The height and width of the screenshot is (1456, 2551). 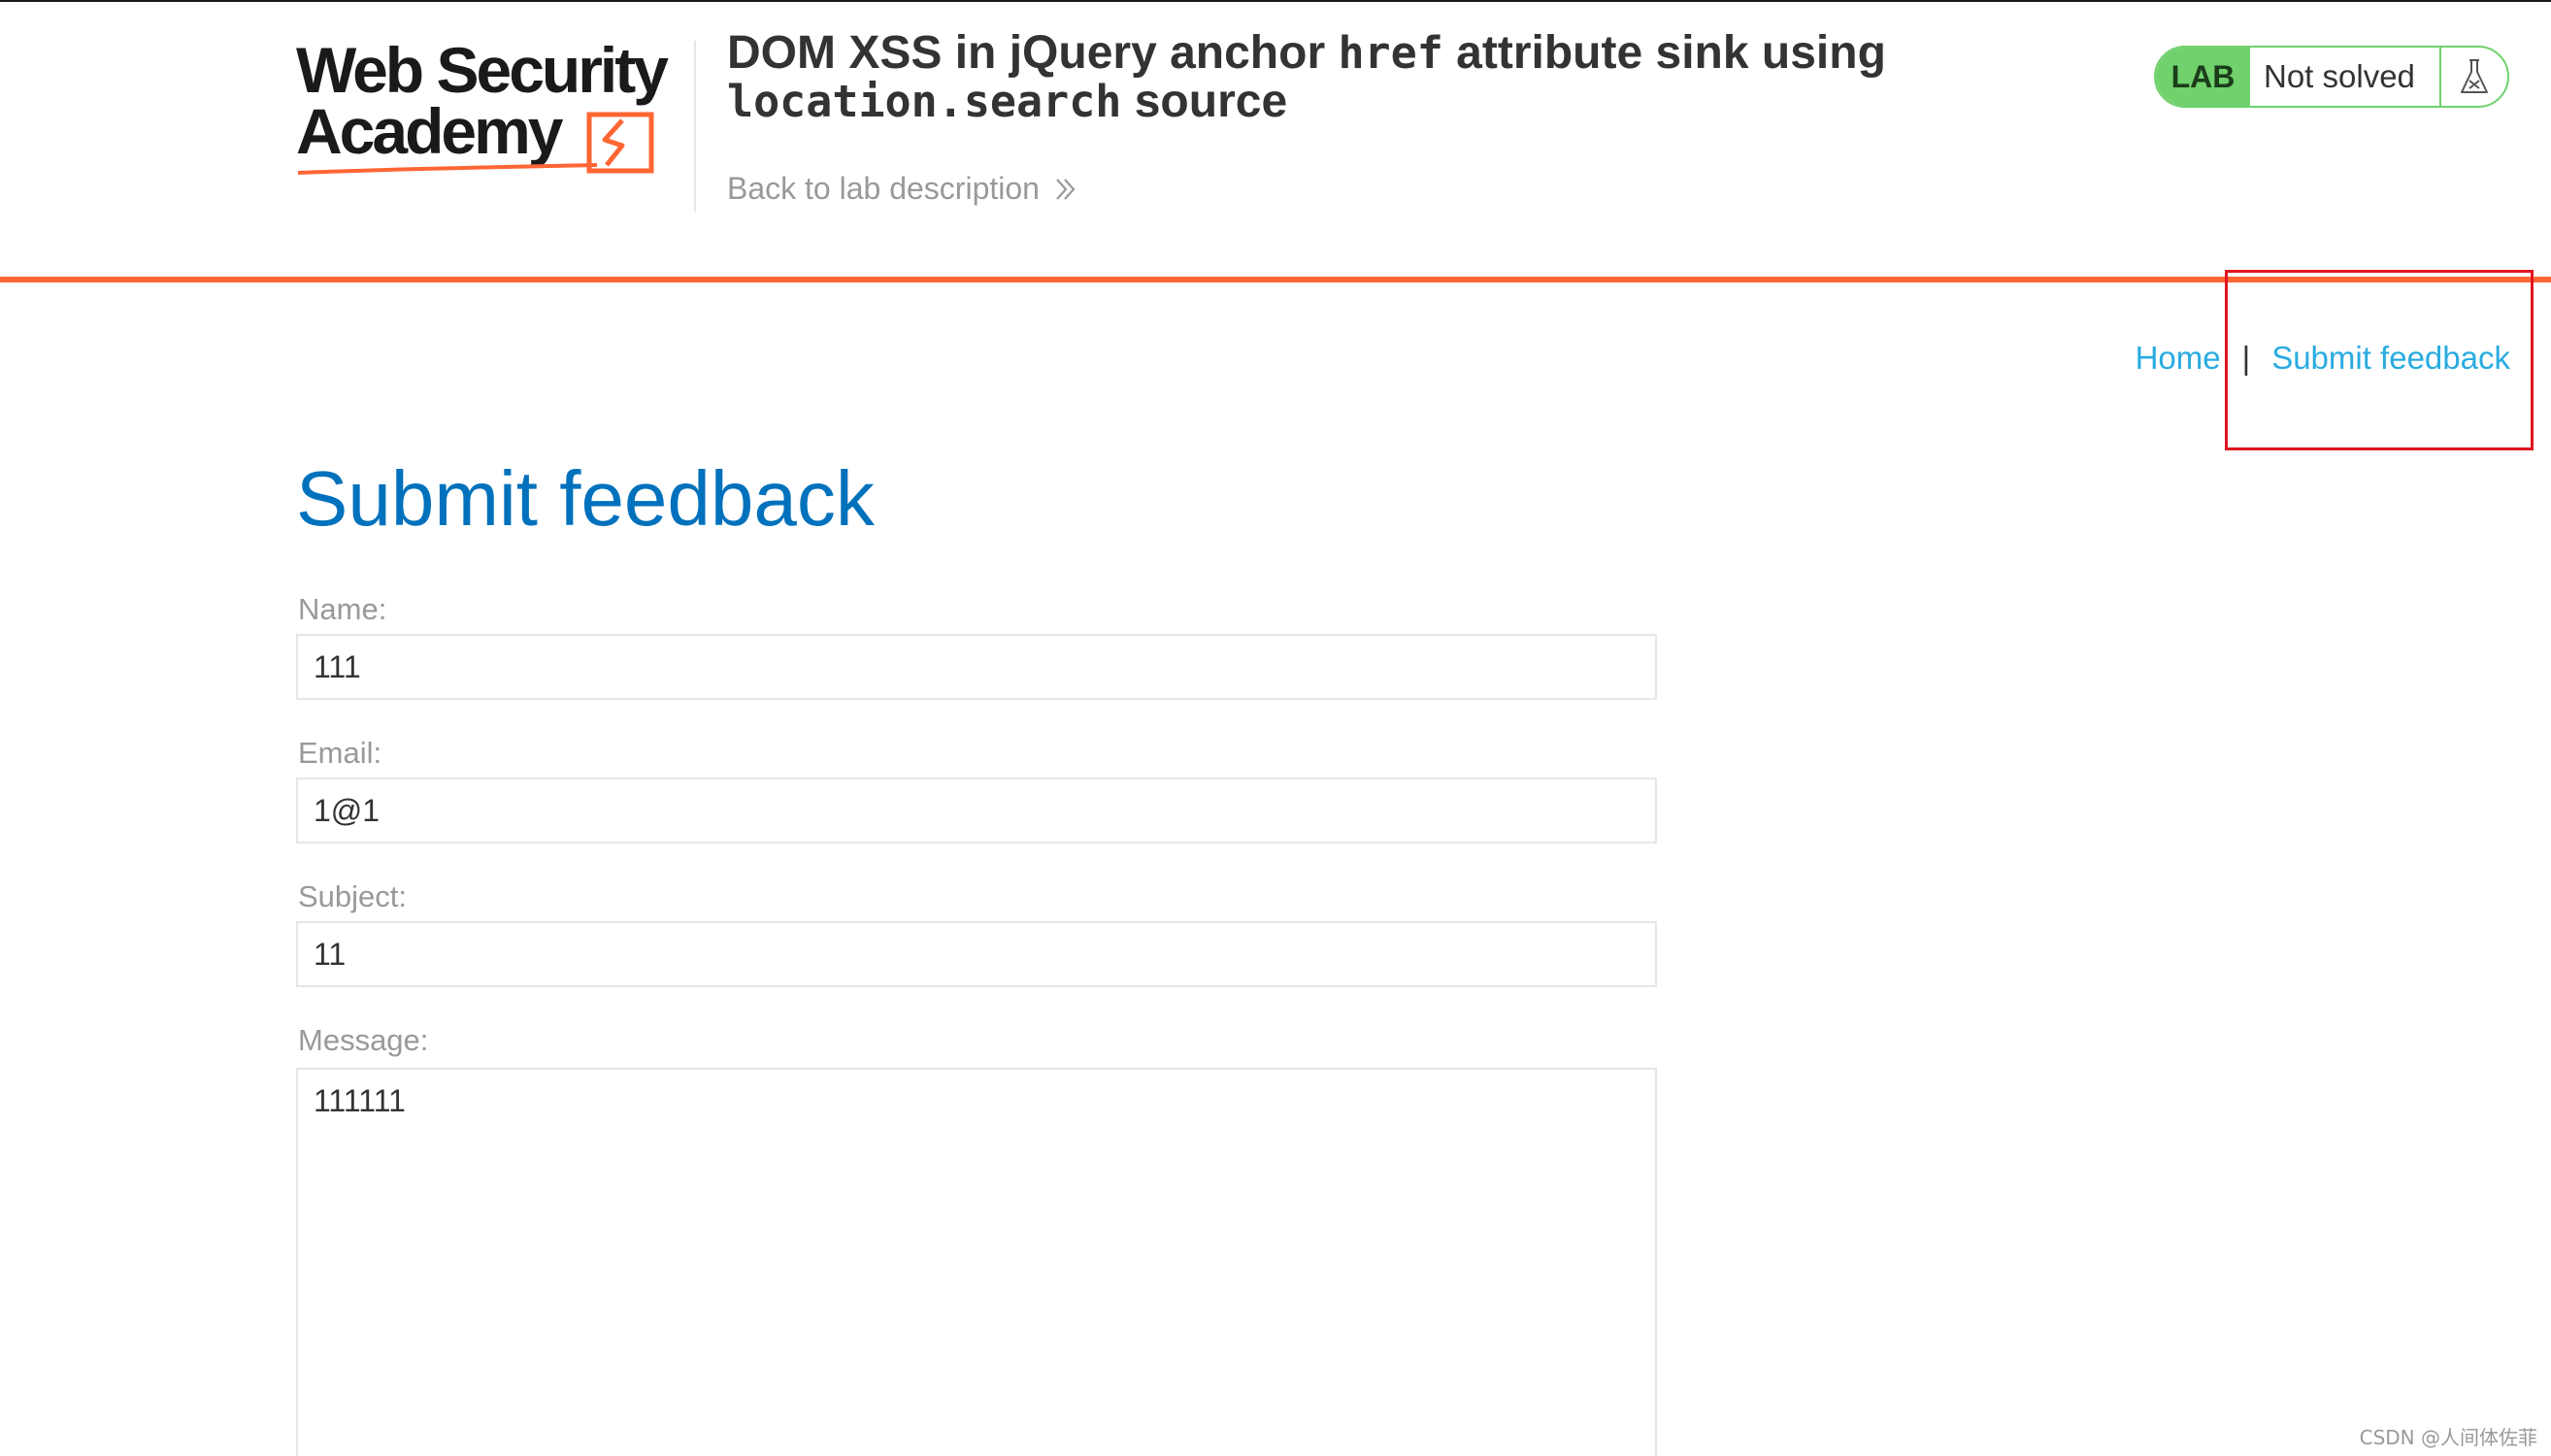 I want to click on nav-home-link: Home, so click(x=2178, y=358).